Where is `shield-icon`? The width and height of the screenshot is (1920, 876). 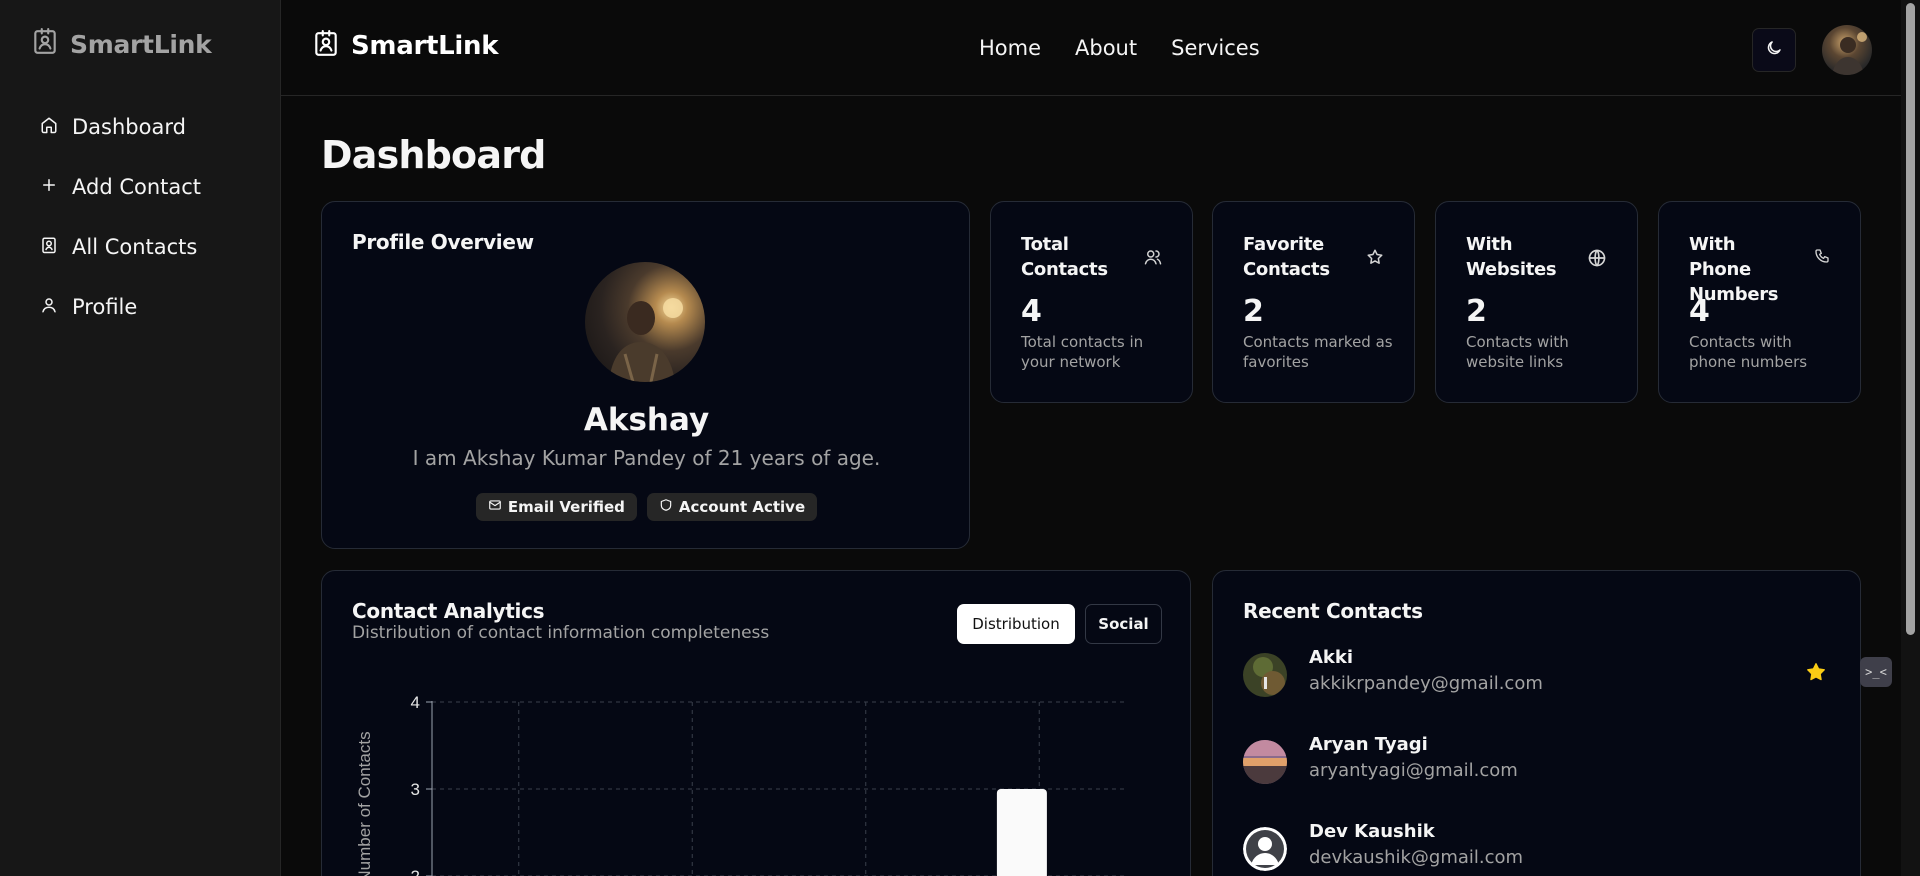 shield-icon is located at coordinates (666, 507).